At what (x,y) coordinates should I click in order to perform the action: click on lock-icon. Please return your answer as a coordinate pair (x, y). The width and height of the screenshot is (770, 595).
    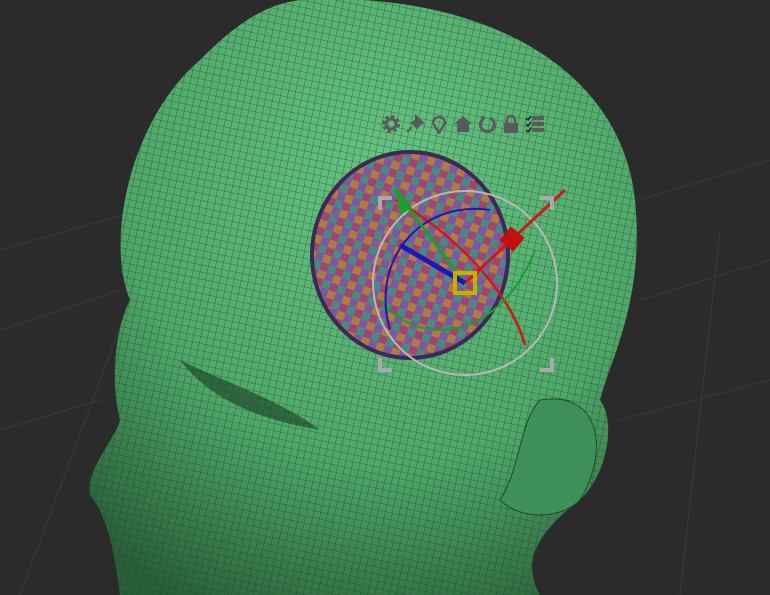
    Looking at the image, I should click on (511, 124).